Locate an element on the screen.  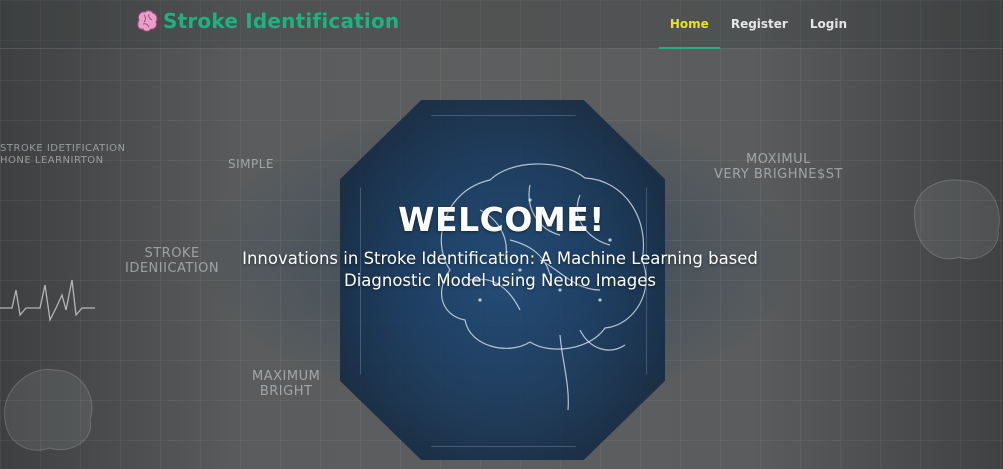
brand-name: Stroke Identification is located at coordinates (281, 21).